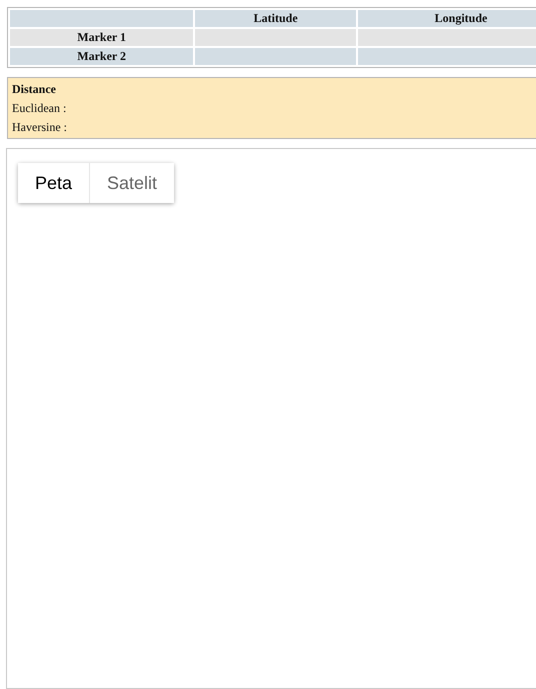  What do you see at coordinates (40, 108) in the screenshot?
I see `distance-label: Euclidean :` at bounding box center [40, 108].